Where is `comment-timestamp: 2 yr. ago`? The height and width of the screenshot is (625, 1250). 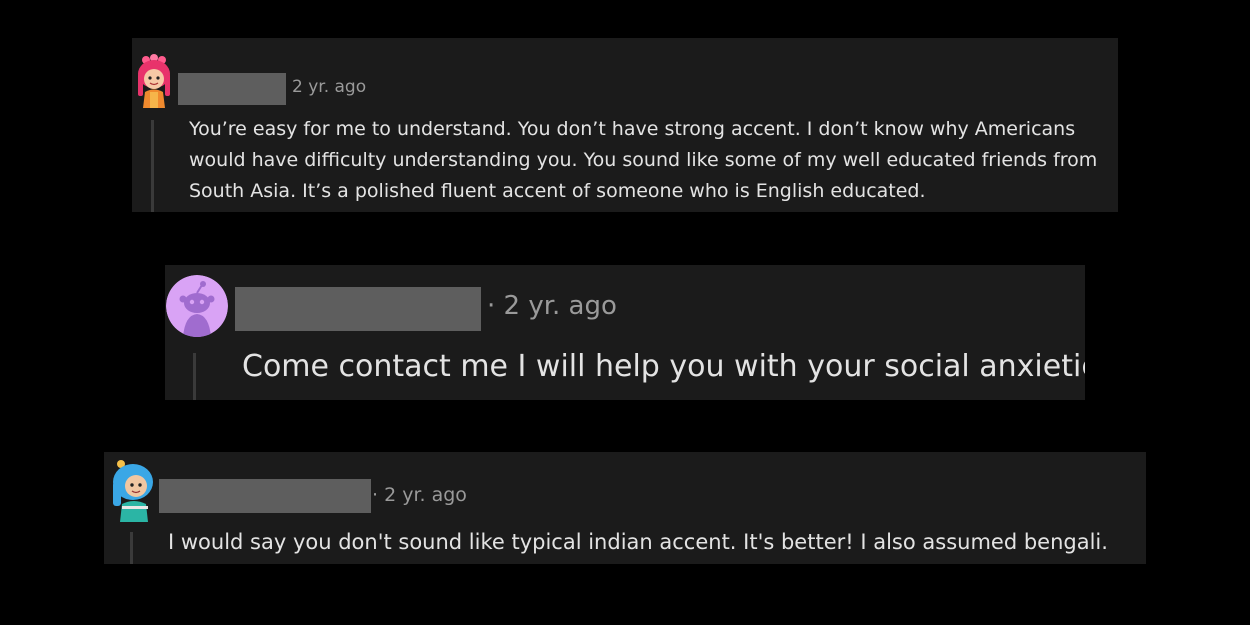
comment-timestamp: 2 yr. ago is located at coordinates (329, 87).